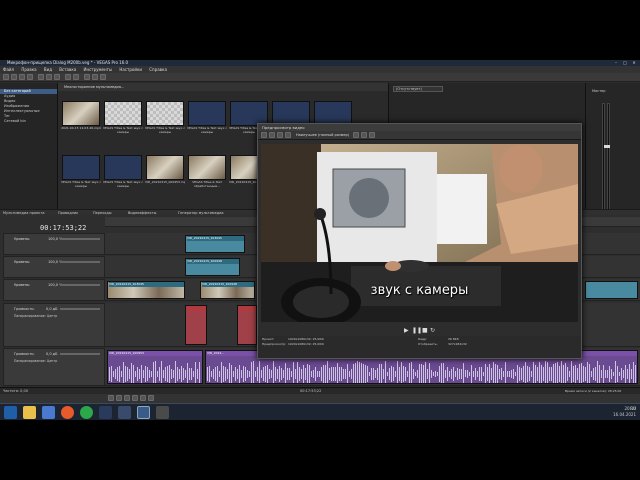  Describe the element at coordinates (57, 77) in the screenshot. I see `paste-icon` at that location.